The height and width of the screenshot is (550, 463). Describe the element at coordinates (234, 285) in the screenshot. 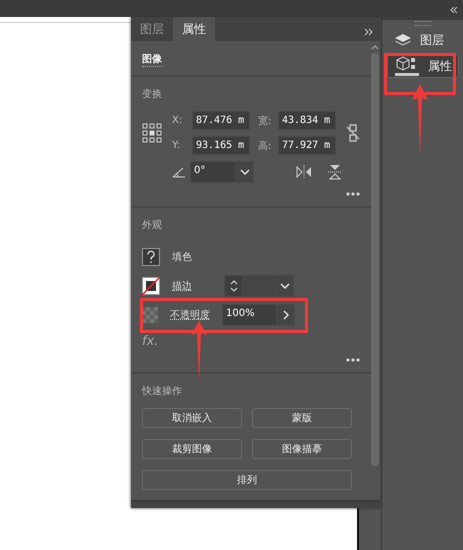

I see `stepper-icon` at that location.